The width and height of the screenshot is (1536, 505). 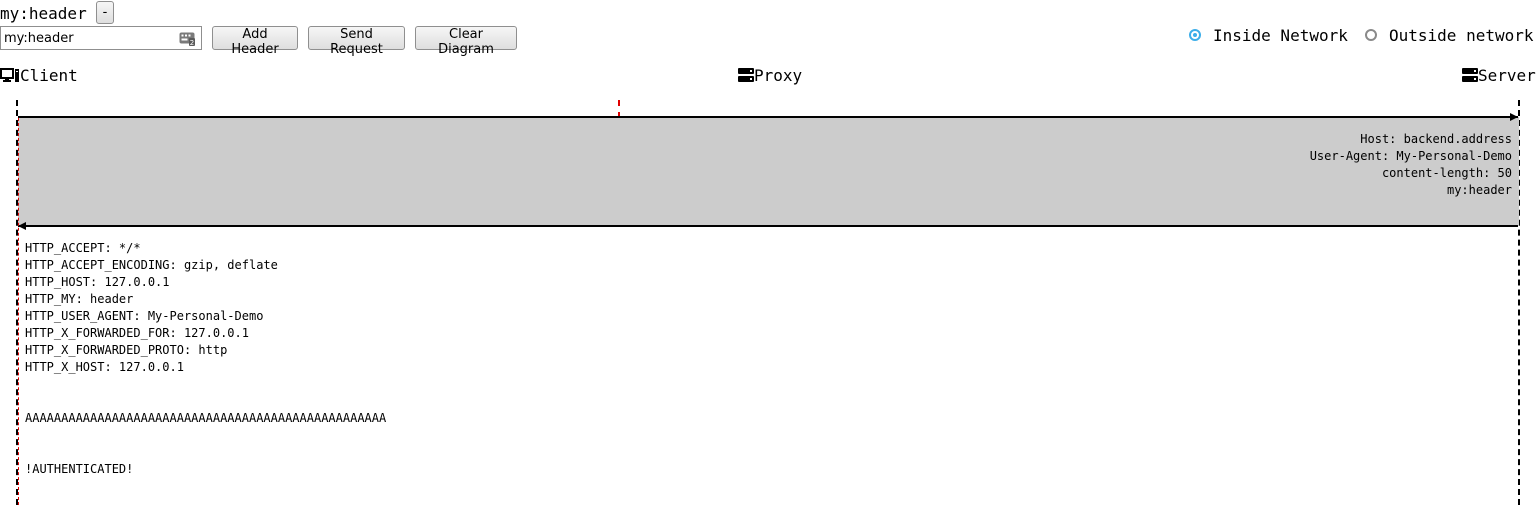 I want to click on response-header-line: HTTP_X_HOST: 127.0.0.1, so click(x=104, y=367).